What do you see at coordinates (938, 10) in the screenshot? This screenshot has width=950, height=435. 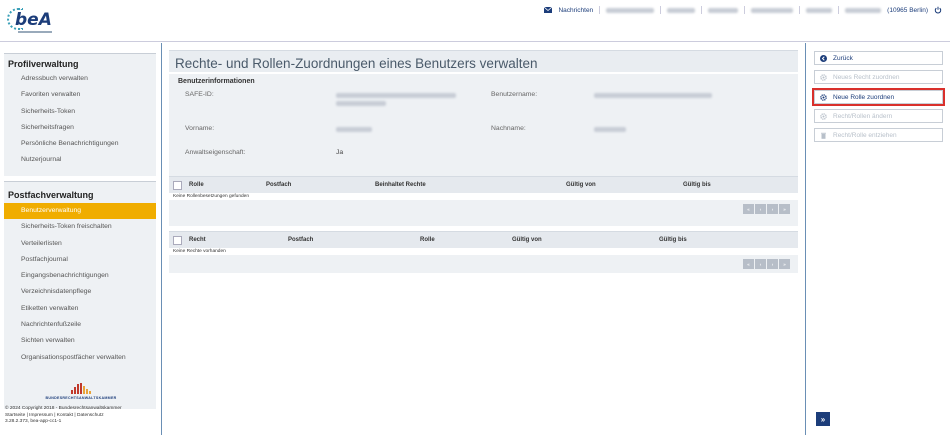 I see `power-icon` at bounding box center [938, 10].